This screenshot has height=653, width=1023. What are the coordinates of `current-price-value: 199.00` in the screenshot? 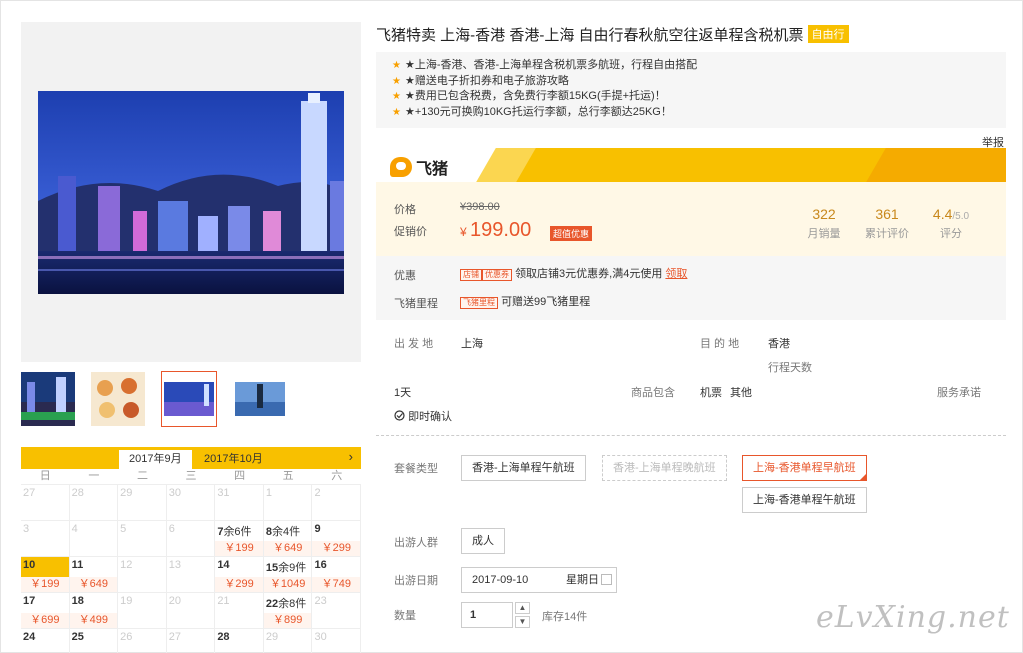 It's located at (501, 230).